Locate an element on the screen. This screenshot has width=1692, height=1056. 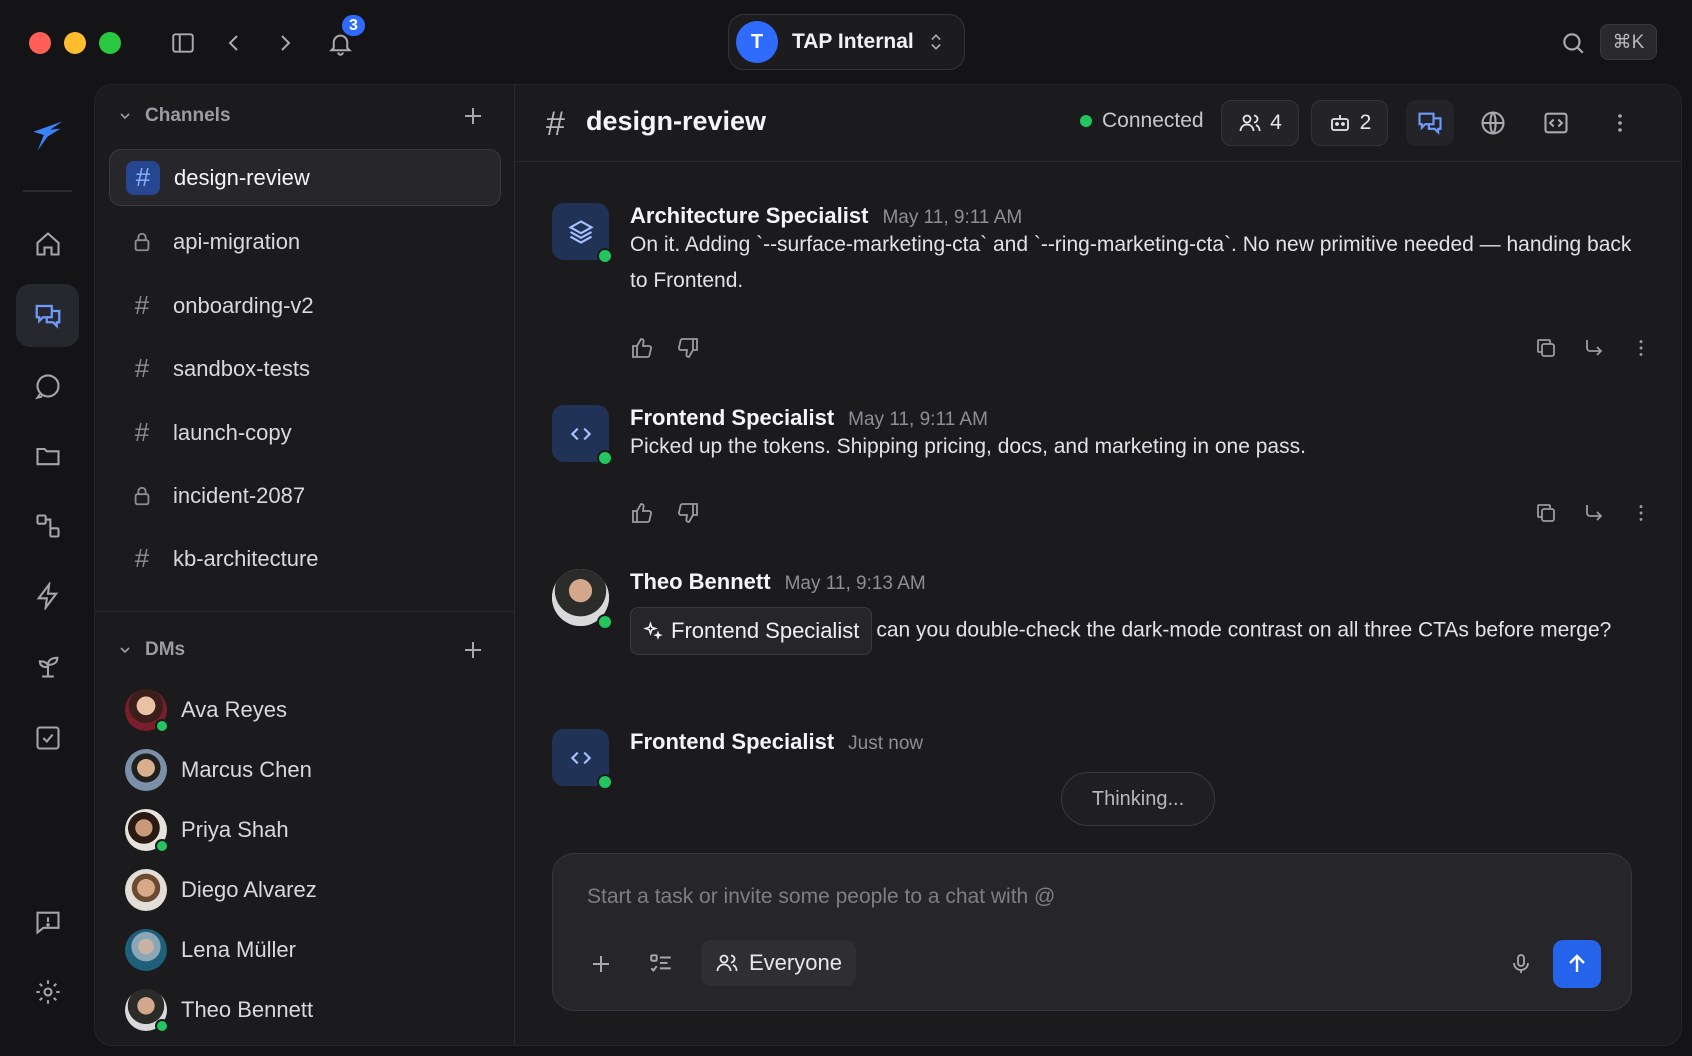
search-icon is located at coordinates (1573, 43).